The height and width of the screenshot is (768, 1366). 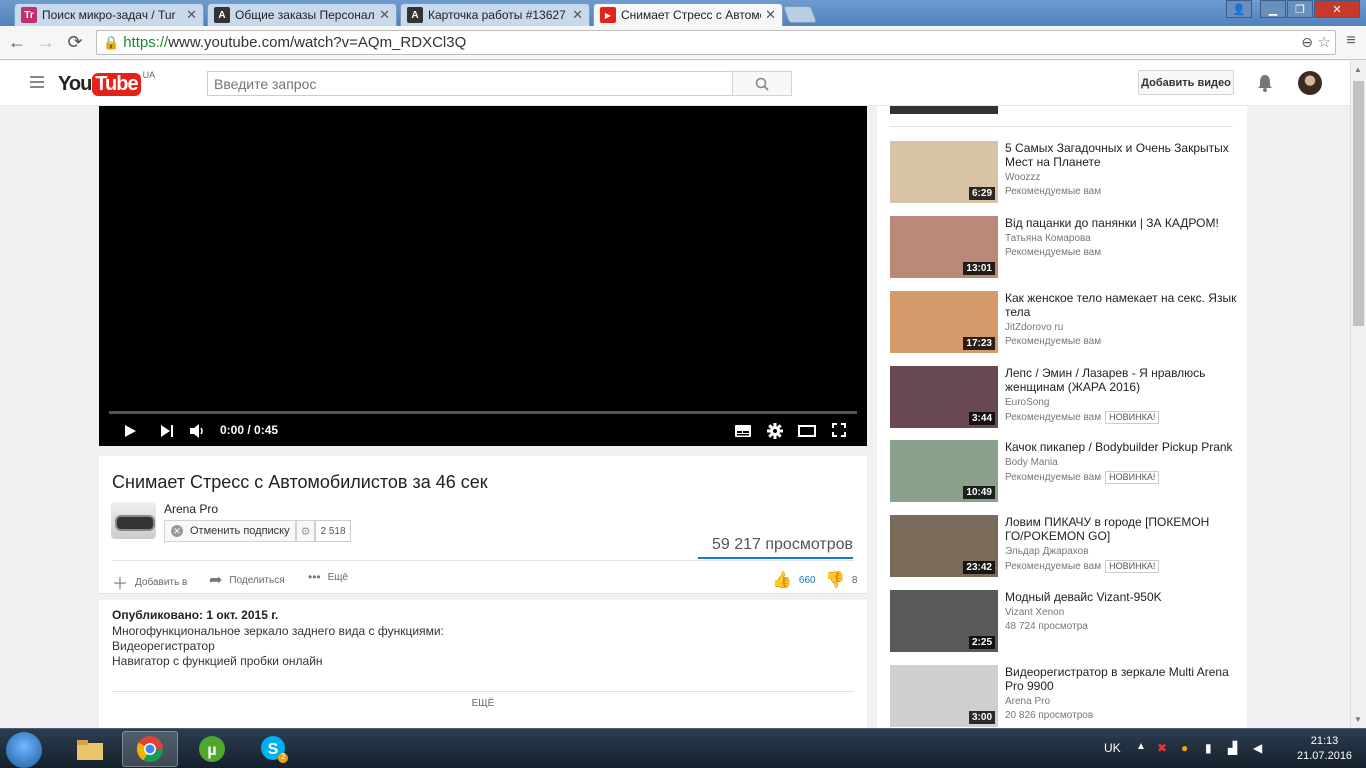 I want to click on scroll-down-icon: ▼, so click(x=1358, y=719).